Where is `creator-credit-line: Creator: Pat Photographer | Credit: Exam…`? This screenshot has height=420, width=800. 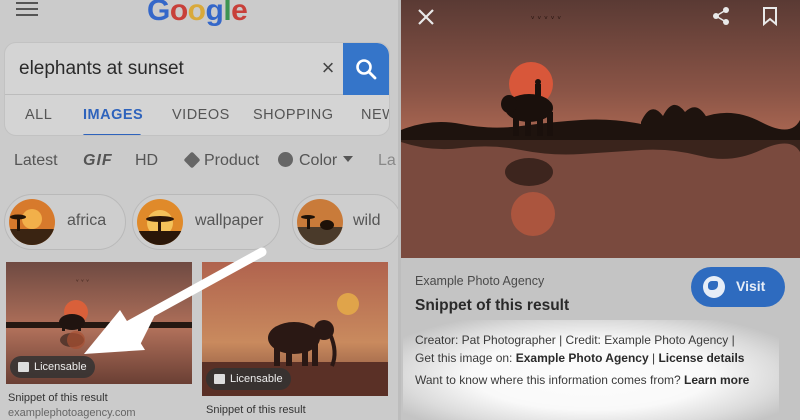
creator-credit-line: Creator: Pat Photographer | Credit: Exam… is located at coordinates (575, 340).